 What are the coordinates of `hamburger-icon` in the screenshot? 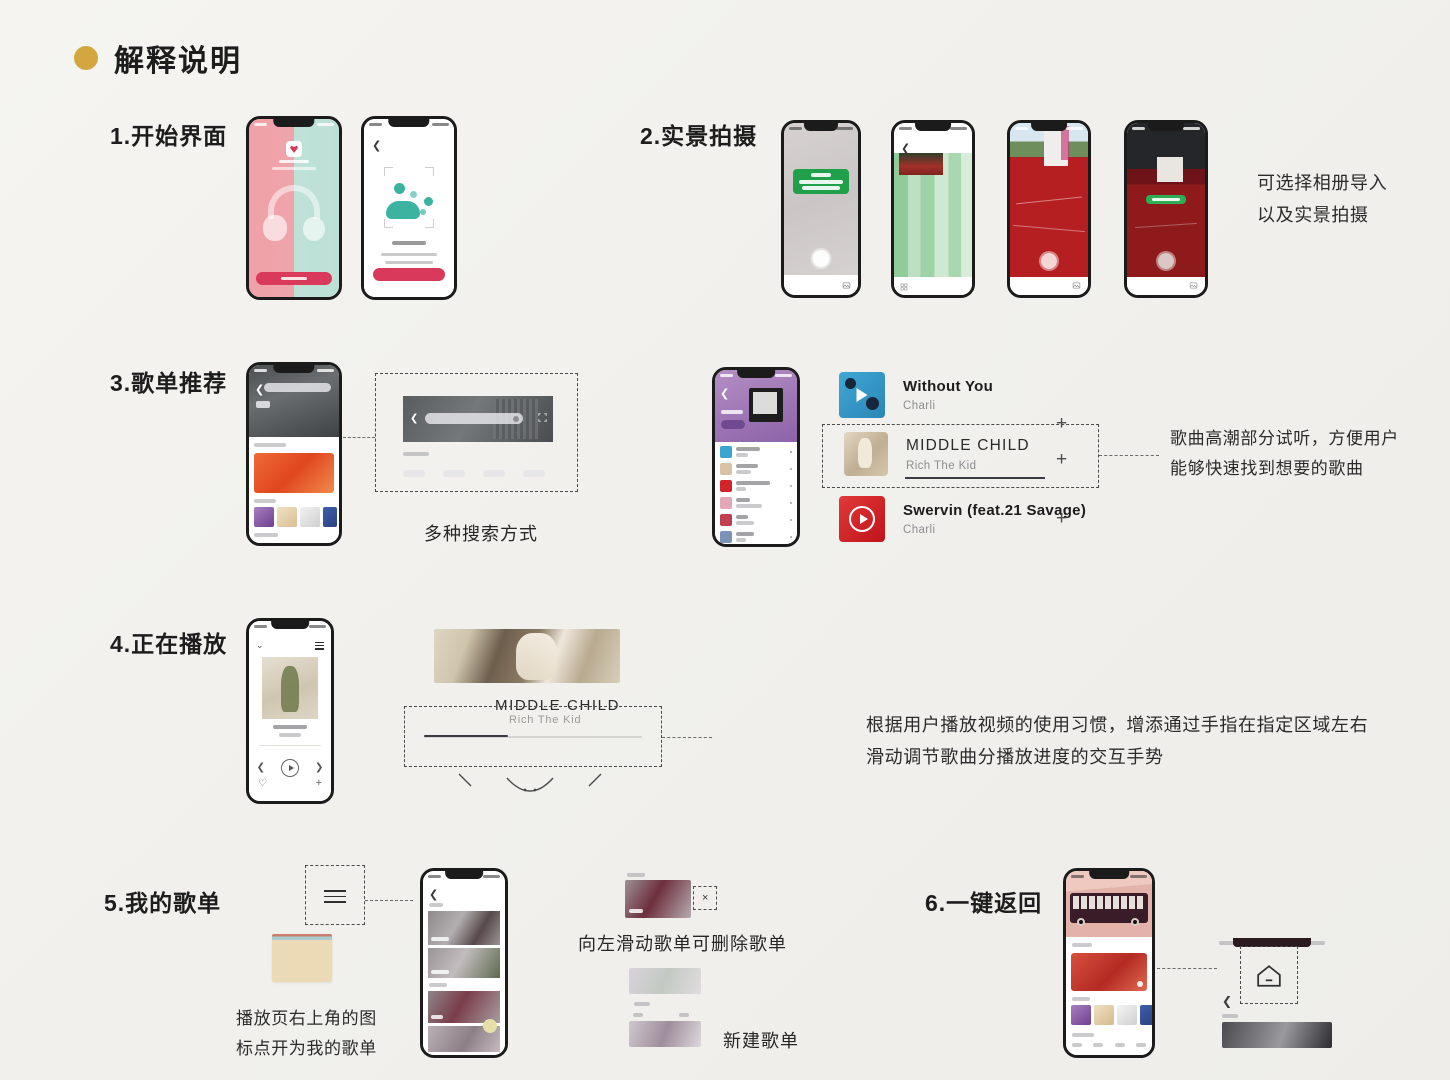 It's located at (335, 896).